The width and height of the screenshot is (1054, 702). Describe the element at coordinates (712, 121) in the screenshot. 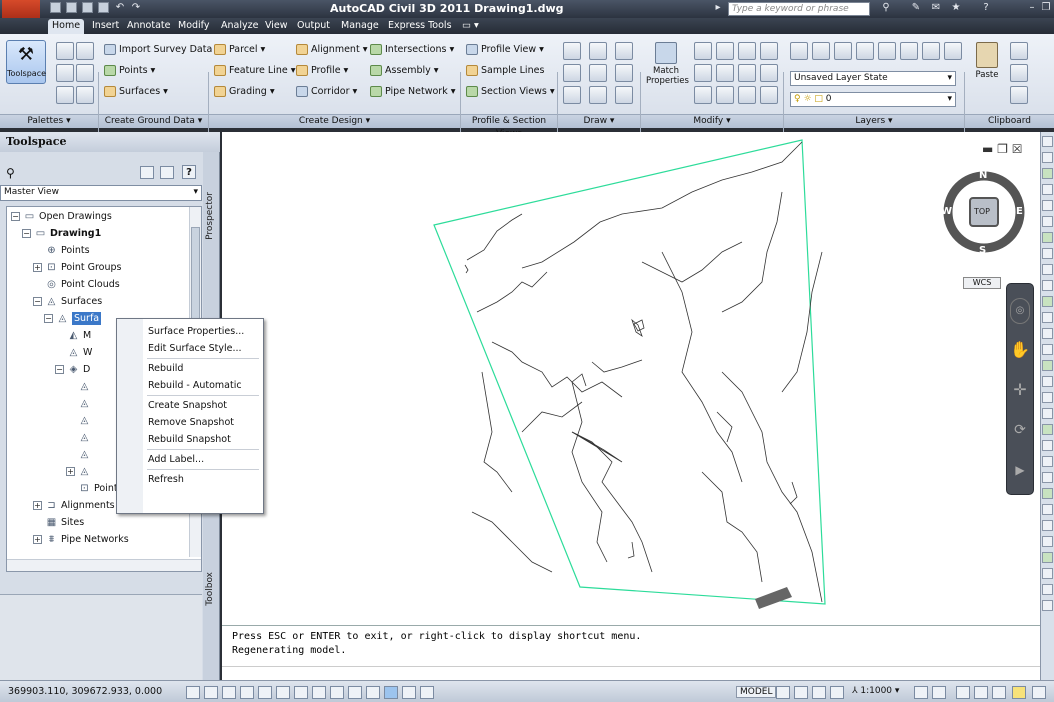

I see `modify-panel-label: Modify ▾` at that location.